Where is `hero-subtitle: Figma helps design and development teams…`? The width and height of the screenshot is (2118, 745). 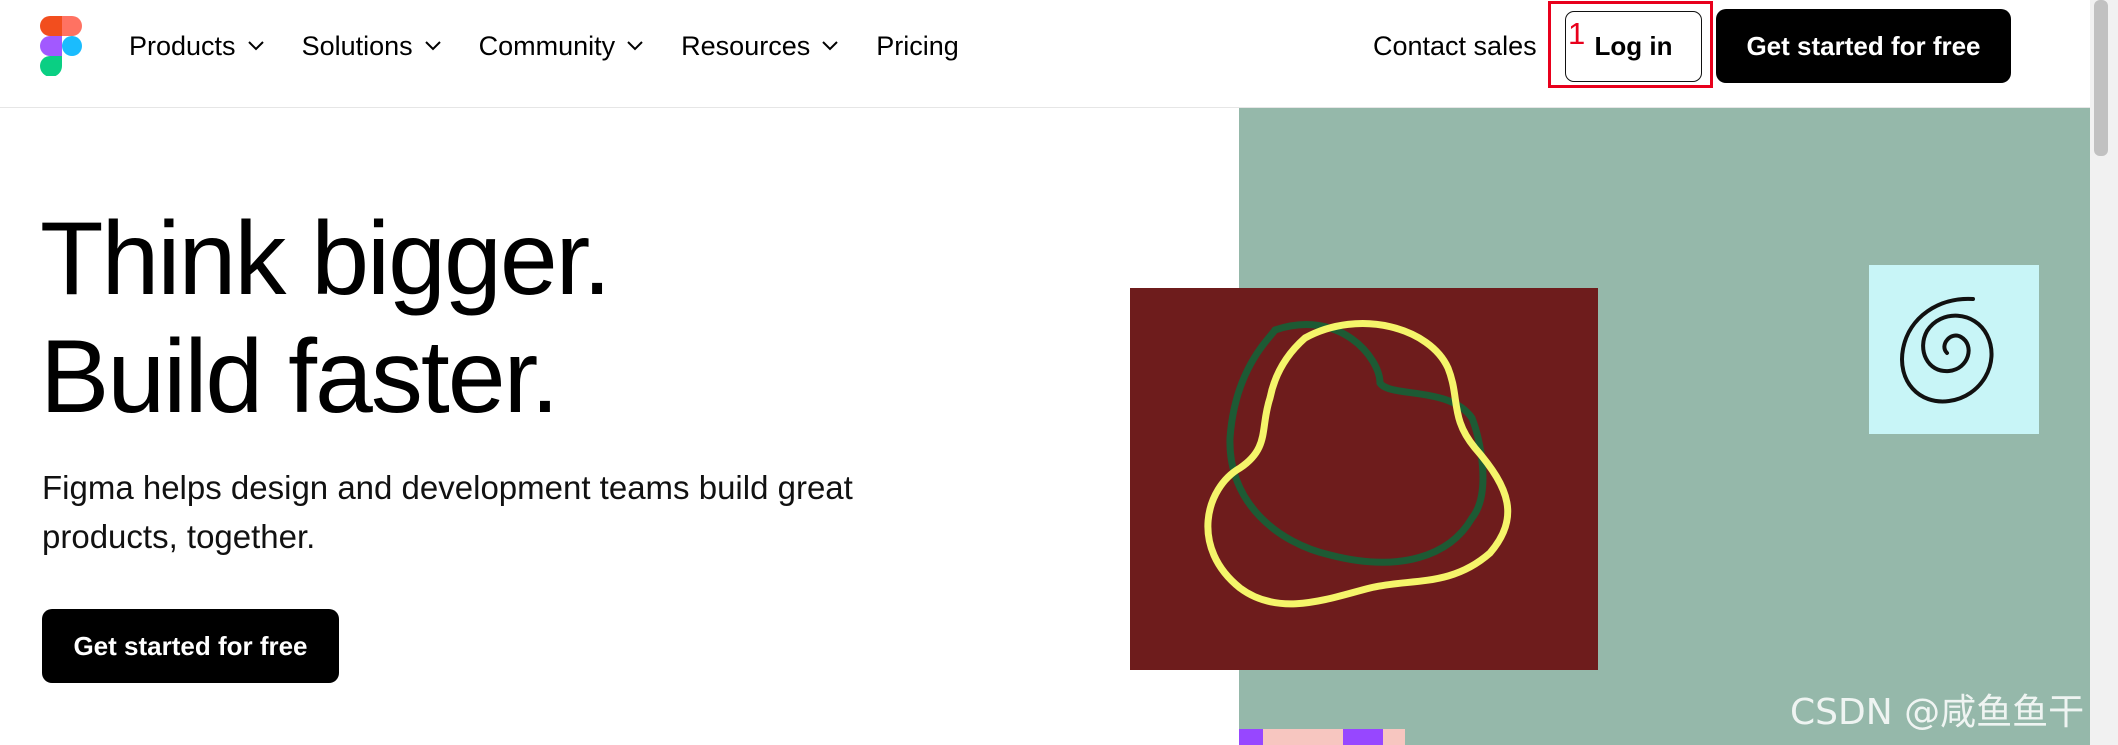 hero-subtitle: Figma helps design and development teams… is located at coordinates (447, 512).